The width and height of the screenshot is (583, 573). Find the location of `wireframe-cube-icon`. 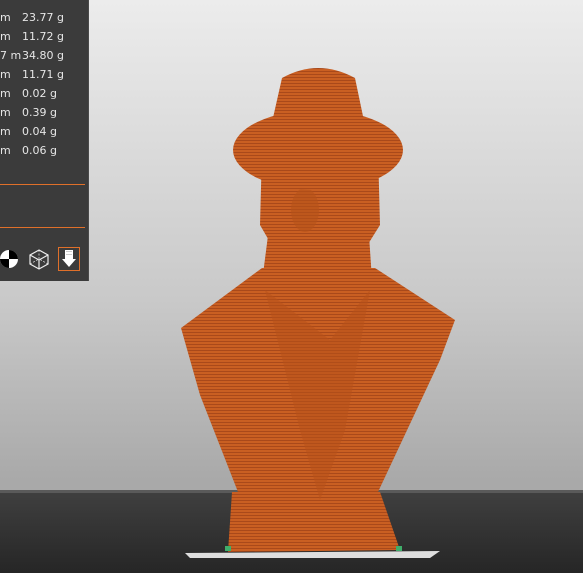

wireframe-cube-icon is located at coordinates (39, 259).